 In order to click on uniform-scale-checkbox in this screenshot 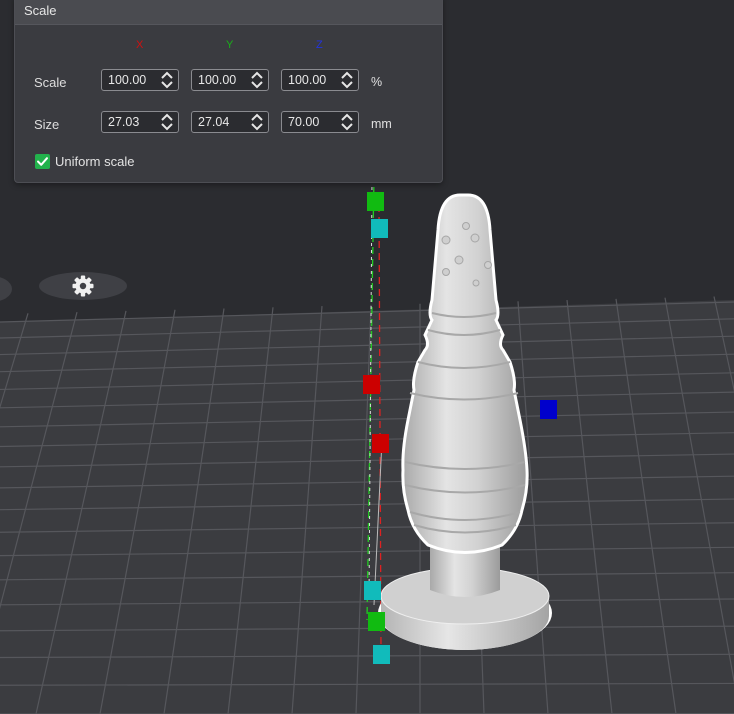, I will do `click(42, 161)`.